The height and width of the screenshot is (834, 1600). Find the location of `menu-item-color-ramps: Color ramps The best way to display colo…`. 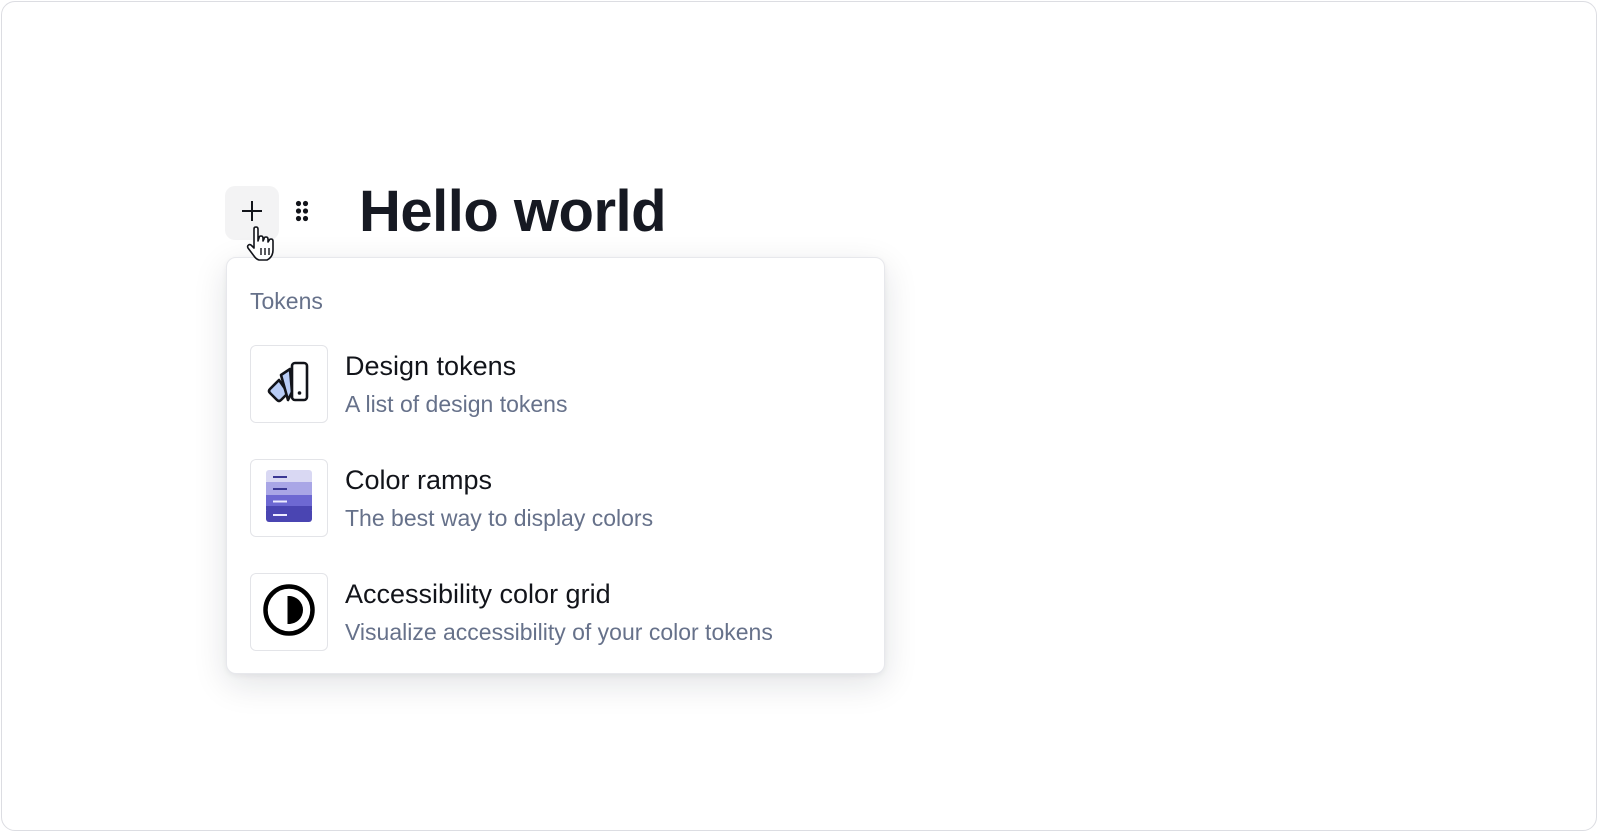

menu-item-color-ramps: Color ramps The best way to display colo… is located at coordinates (555, 498).